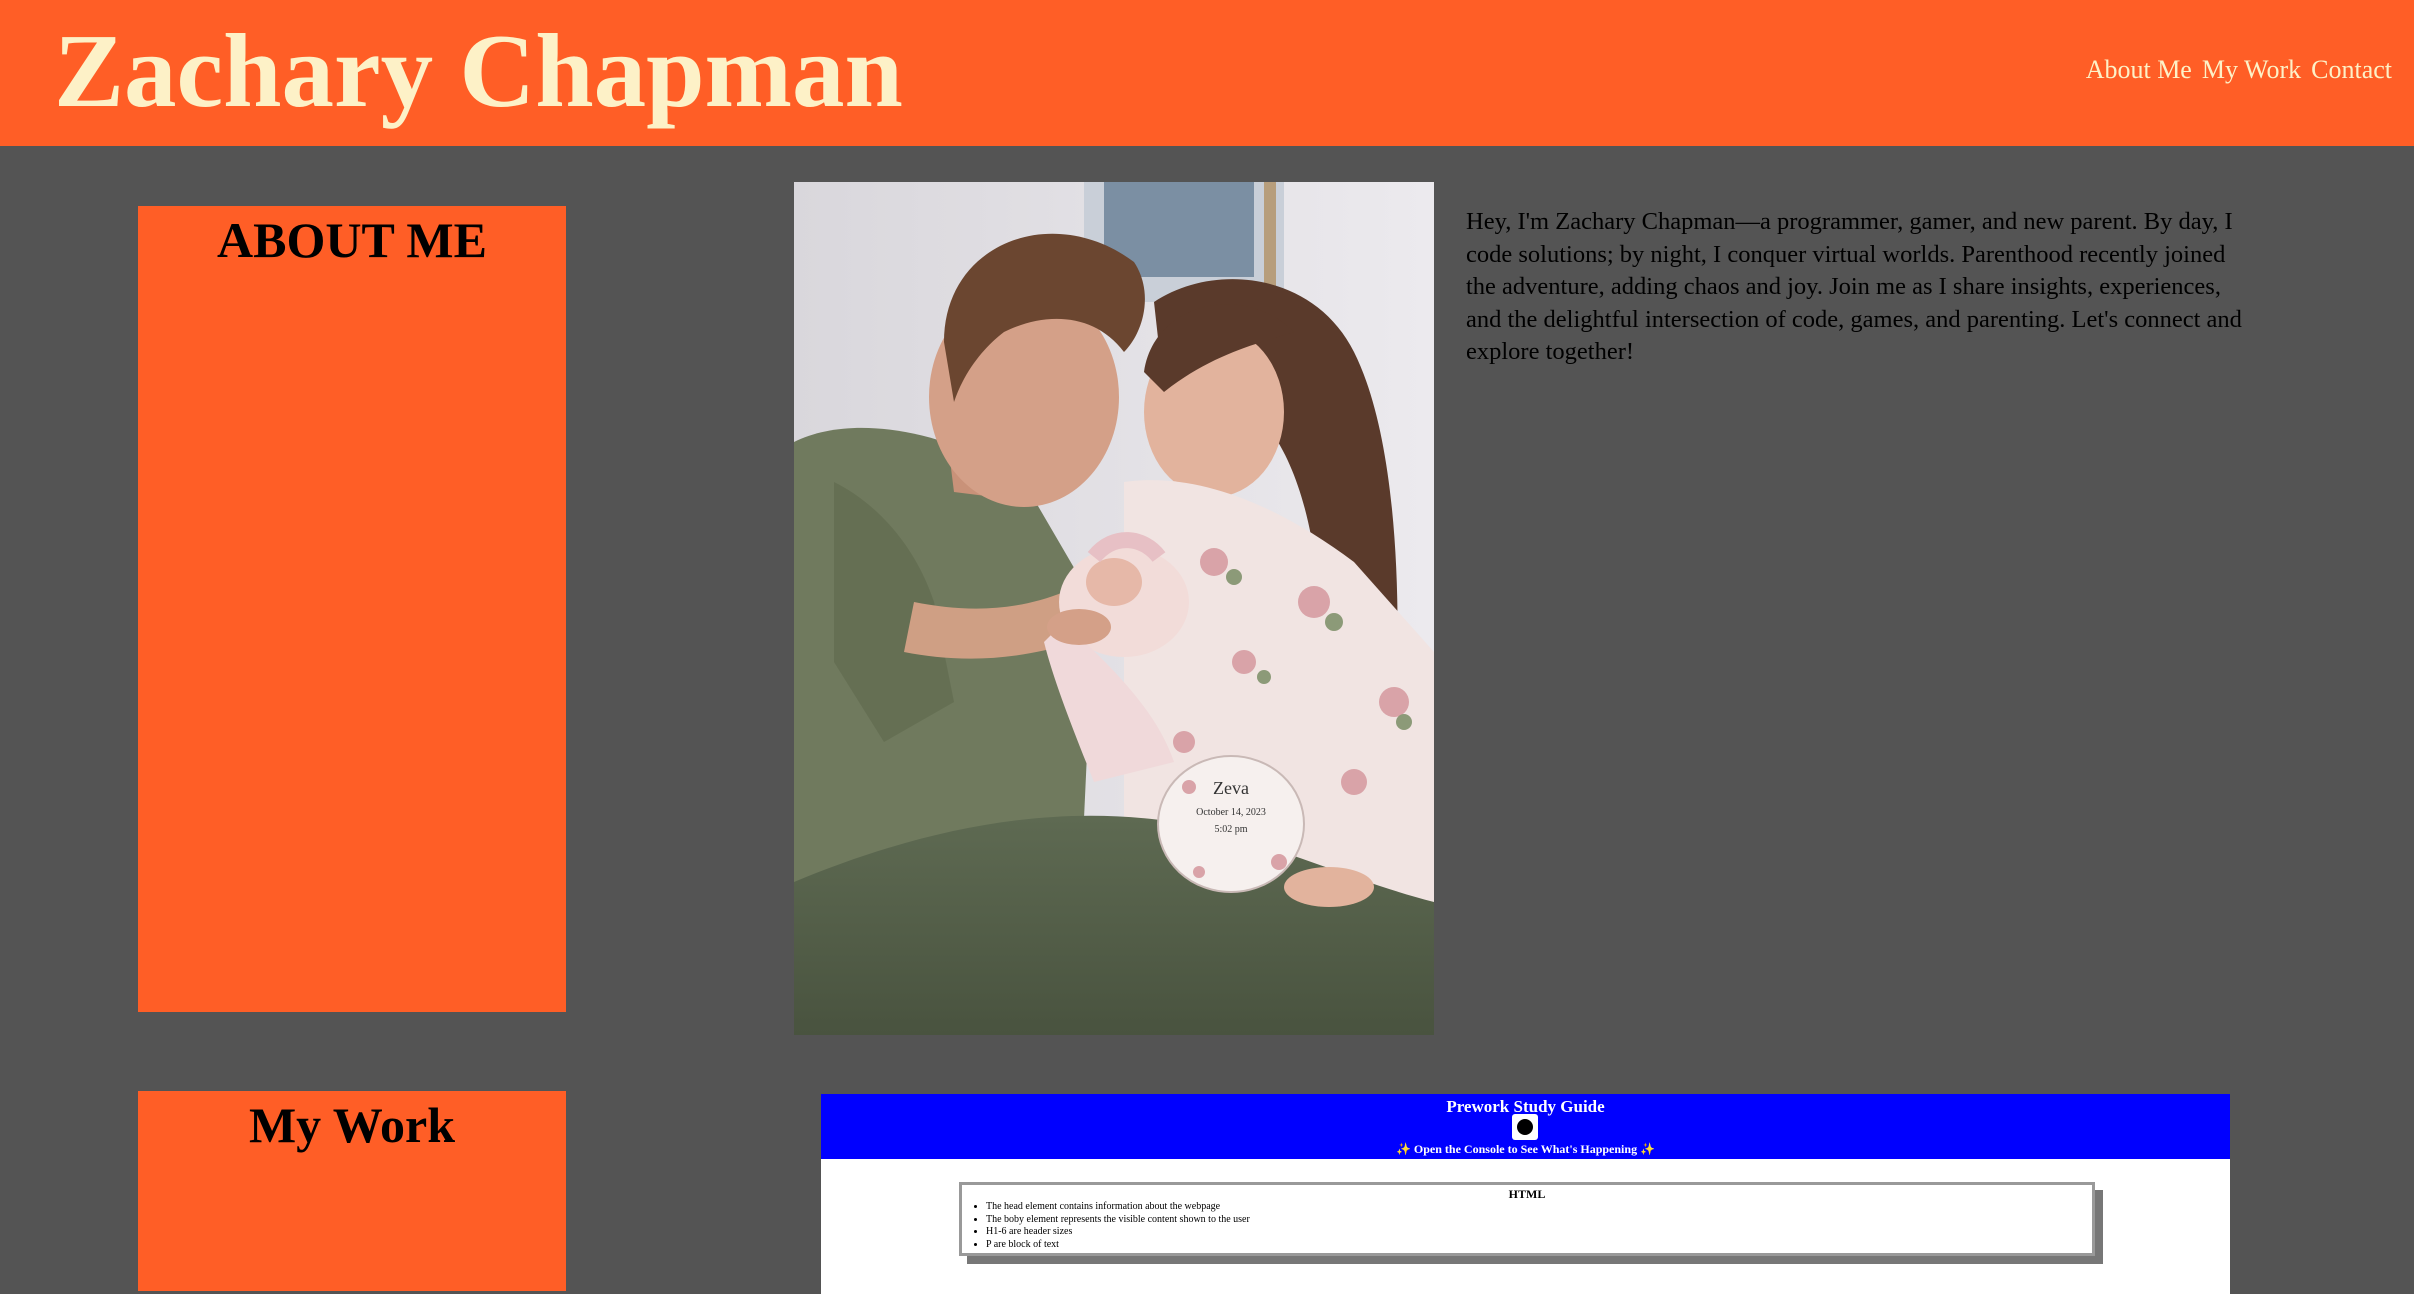 This screenshot has height=1294, width=2414. I want to click on main-nav: About Me My Work Contact, so click(2239, 70).